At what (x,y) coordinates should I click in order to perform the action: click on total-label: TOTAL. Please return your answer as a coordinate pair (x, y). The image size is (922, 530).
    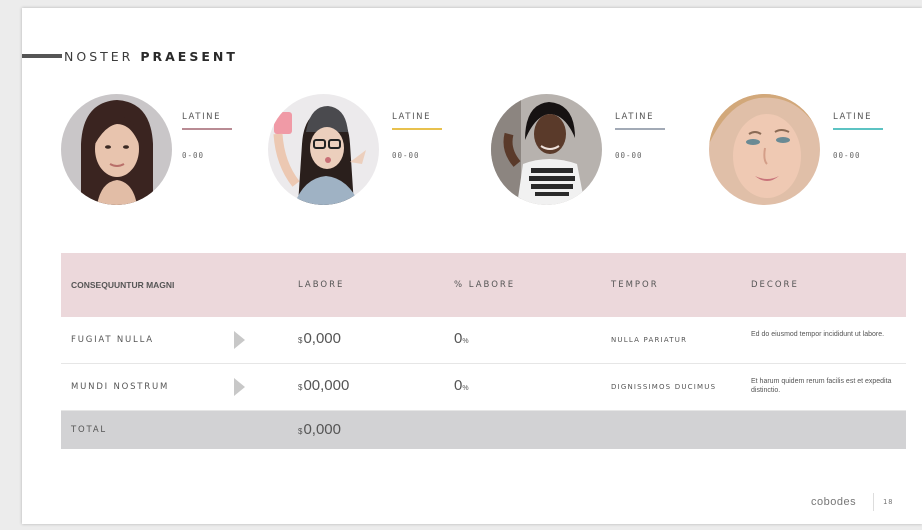
    Looking at the image, I should click on (89, 430).